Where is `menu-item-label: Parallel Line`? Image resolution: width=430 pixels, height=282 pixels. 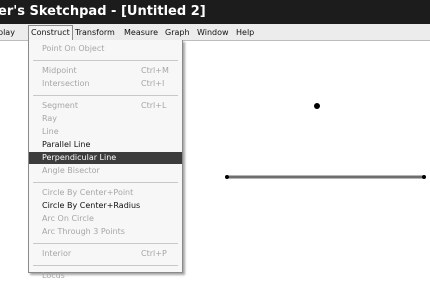
menu-item-label: Parallel Line is located at coordinates (66, 144).